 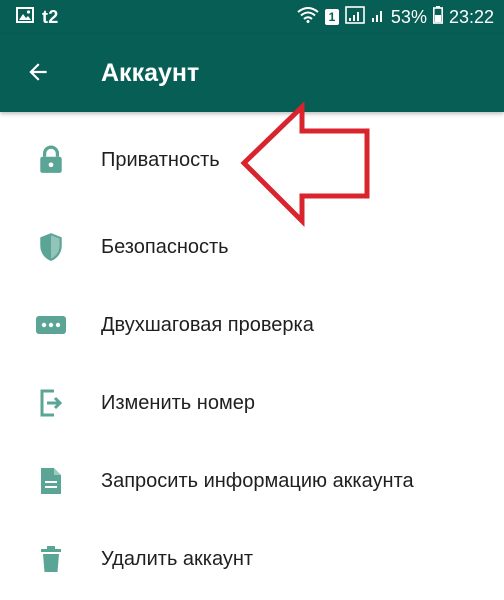 What do you see at coordinates (257, 480) in the screenshot?
I see `menu-item-label: Запросить информацию аккаунта` at bounding box center [257, 480].